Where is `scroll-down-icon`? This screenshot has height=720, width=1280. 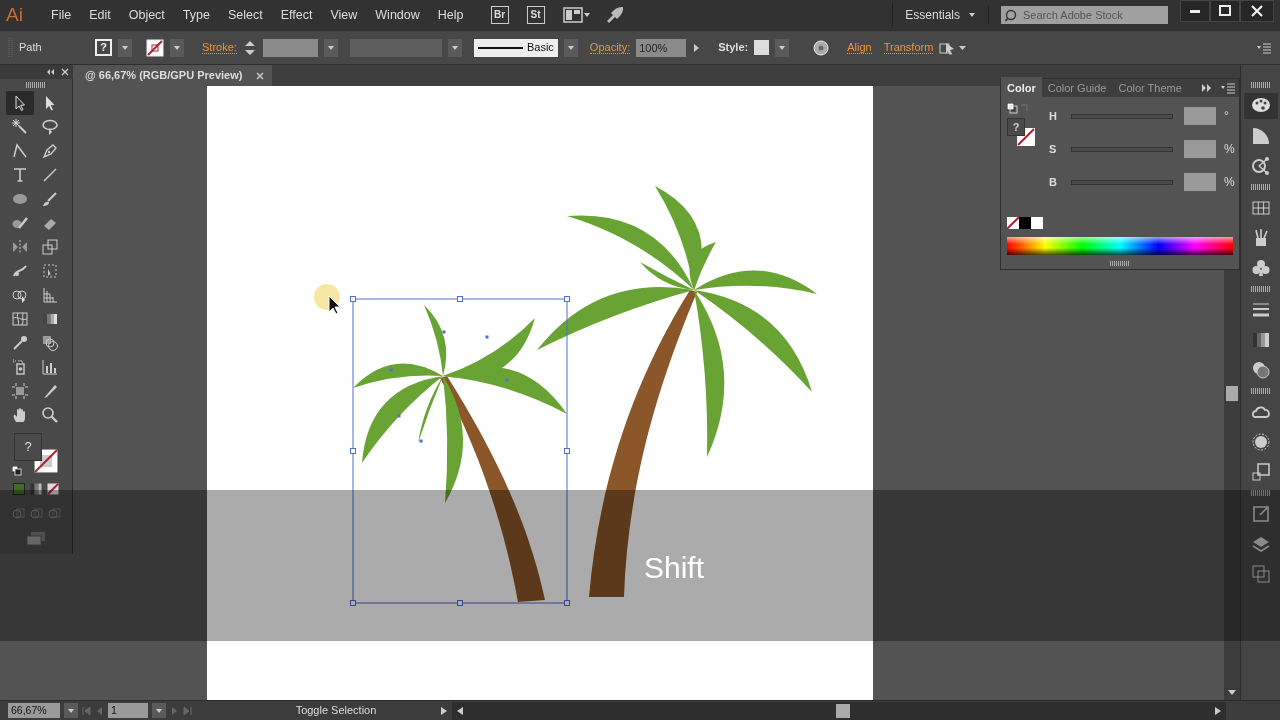 scroll-down-icon is located at coordinates (1232, 692).